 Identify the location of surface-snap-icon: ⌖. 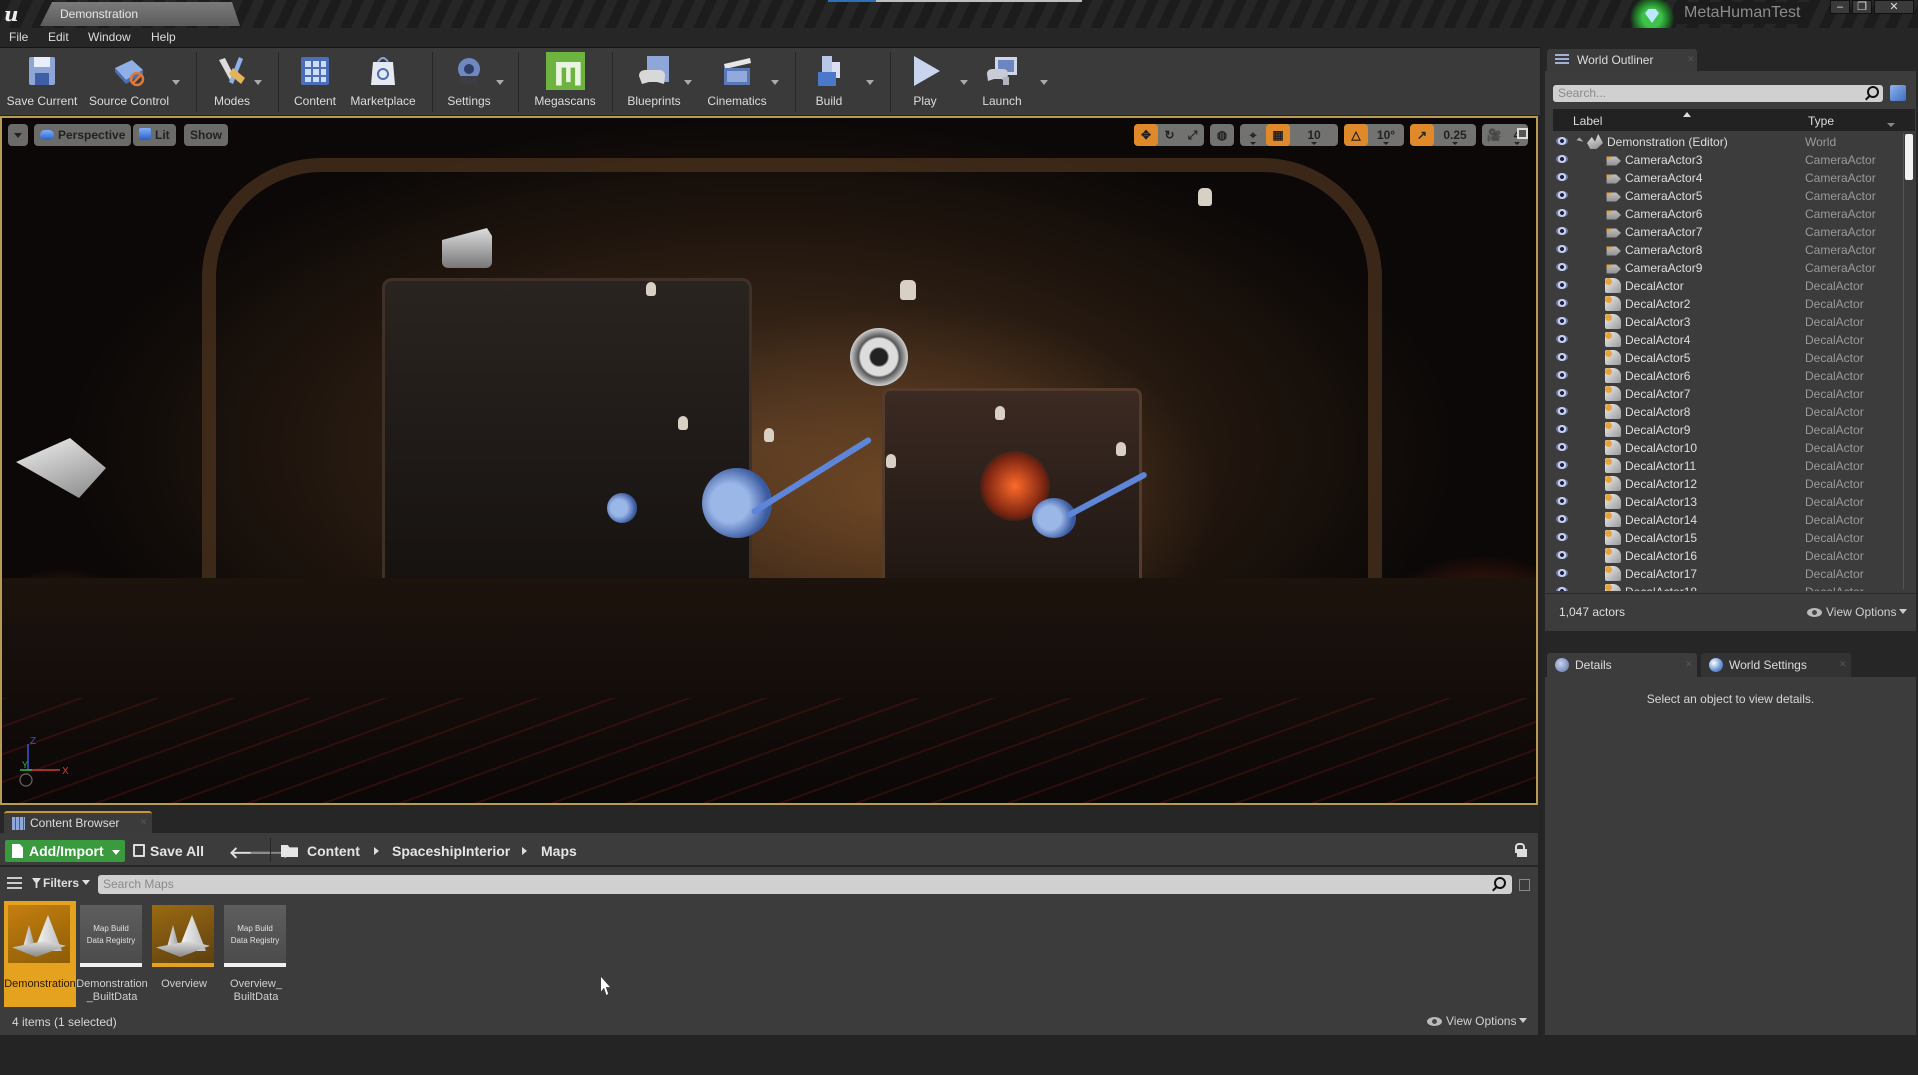
(1253, 135).